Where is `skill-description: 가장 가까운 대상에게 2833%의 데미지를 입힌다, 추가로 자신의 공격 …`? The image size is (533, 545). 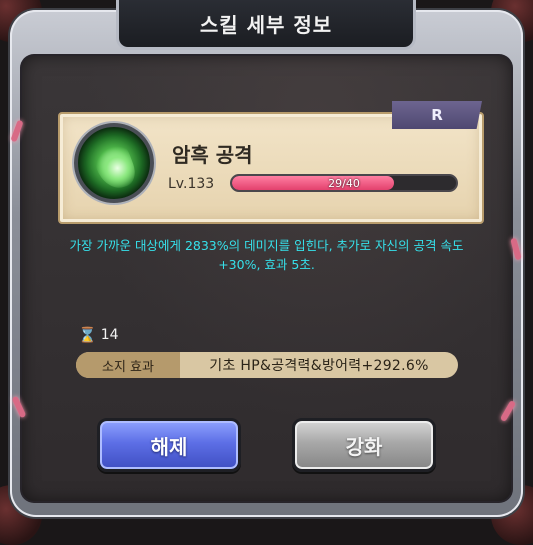 skill-description: 가장 가까운 대상에게 2833%의 데미지를 입힌다, 추가로 자신의 공격 … is located at coordinates (266, 255).